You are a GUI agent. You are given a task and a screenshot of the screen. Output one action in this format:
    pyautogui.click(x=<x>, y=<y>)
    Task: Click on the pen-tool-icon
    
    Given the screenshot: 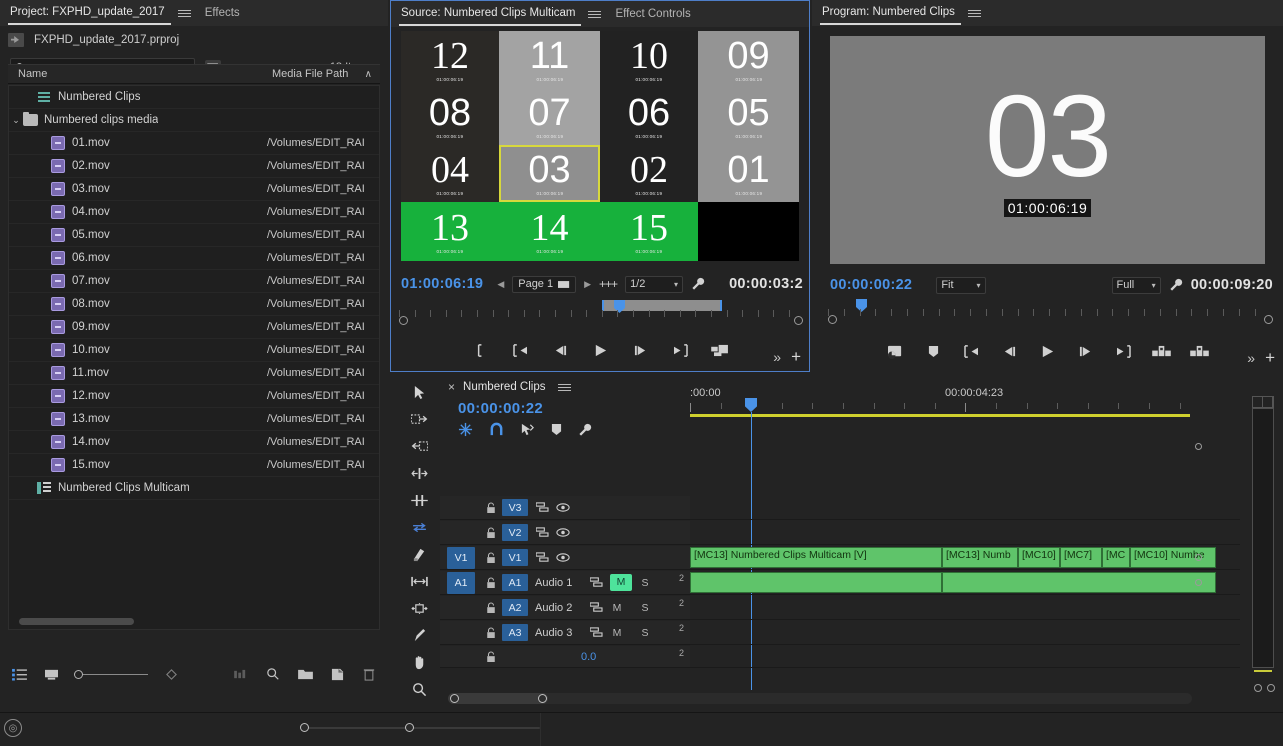 What is the action you would take?
    pyautogui.click(x=419, y=635)
    